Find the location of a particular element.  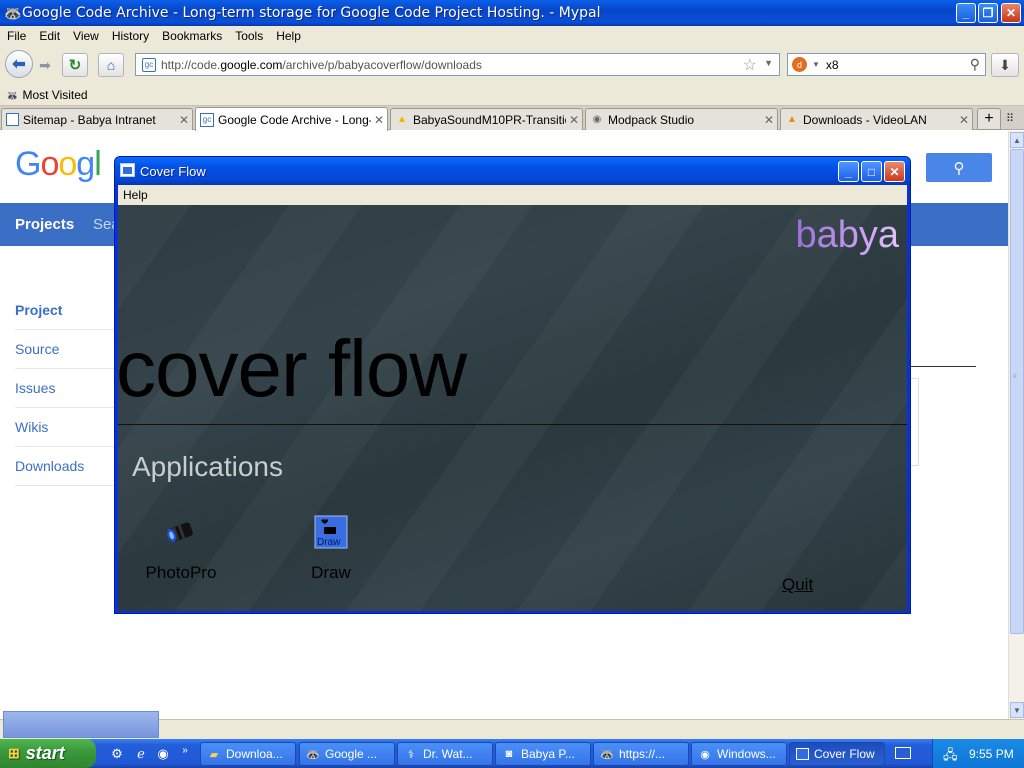

arrow-left-icon: ⬅ is located at coordinates (19, 64).